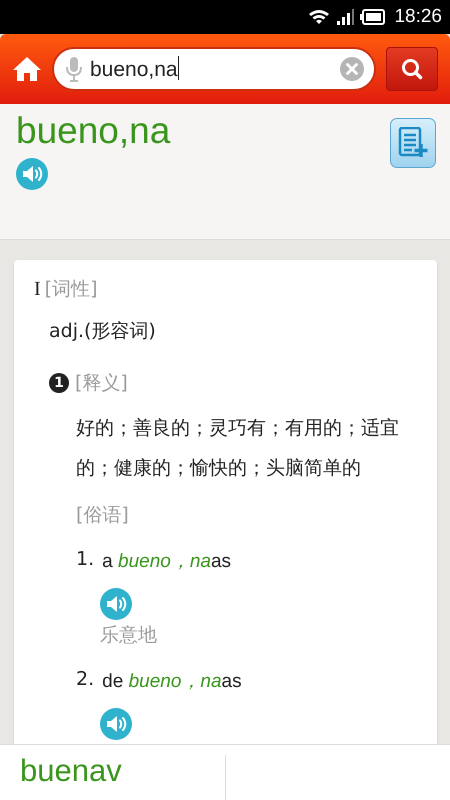 This screenshot has height=800, width=450. I want to click on list-number: 2., so click(85, 680).